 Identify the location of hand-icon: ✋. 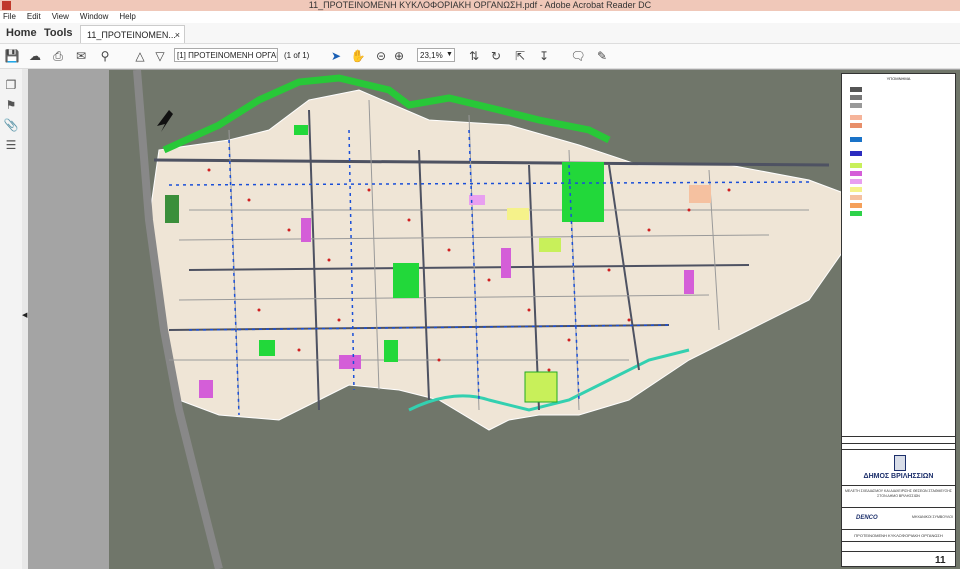
(358, 56).